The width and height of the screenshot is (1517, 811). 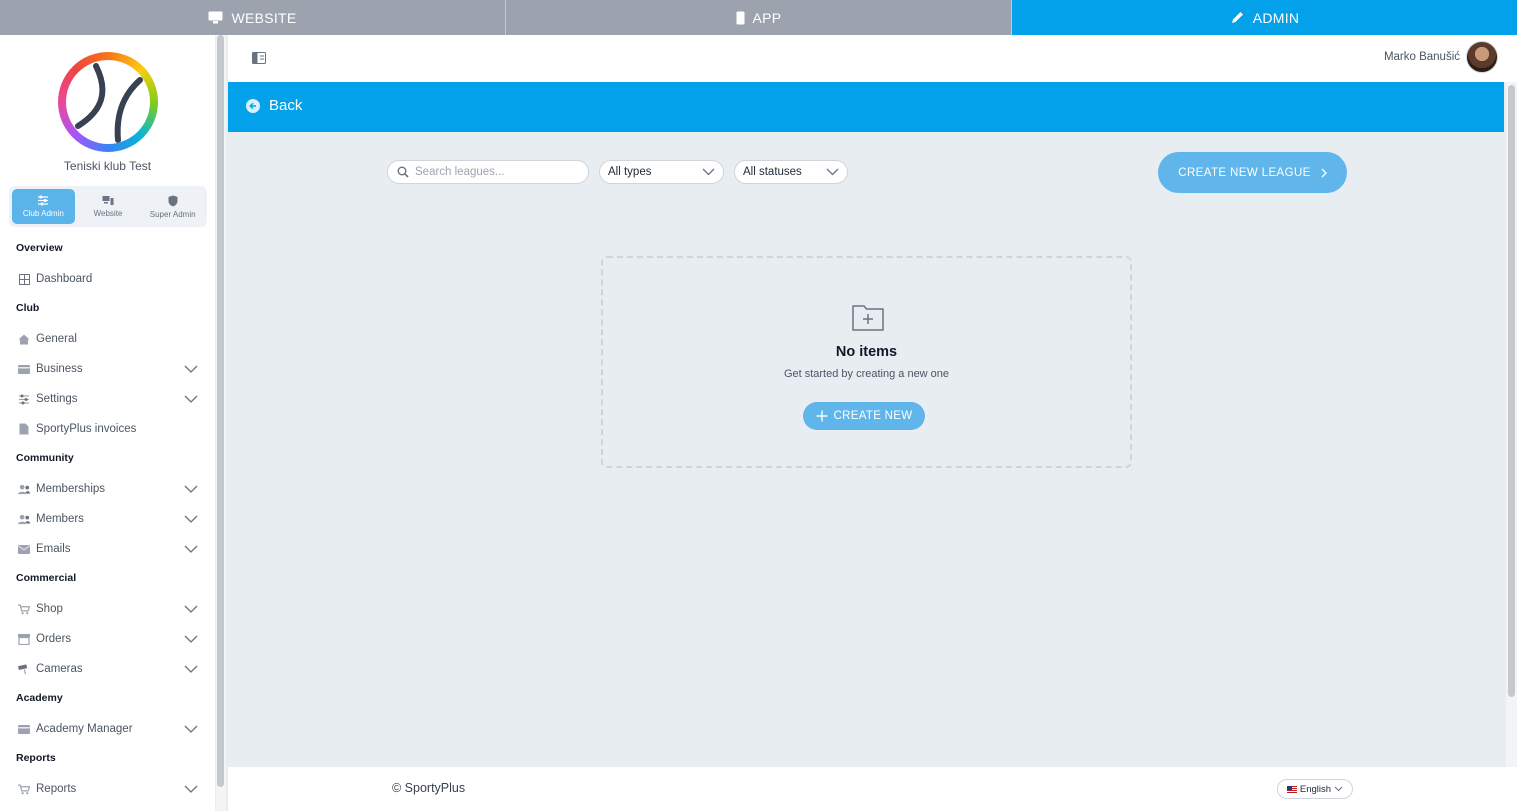 What do you see at coordinates (1291, 789) in the screenshot?
I see `us-flag-icon` at bounding box center [1291, 789].